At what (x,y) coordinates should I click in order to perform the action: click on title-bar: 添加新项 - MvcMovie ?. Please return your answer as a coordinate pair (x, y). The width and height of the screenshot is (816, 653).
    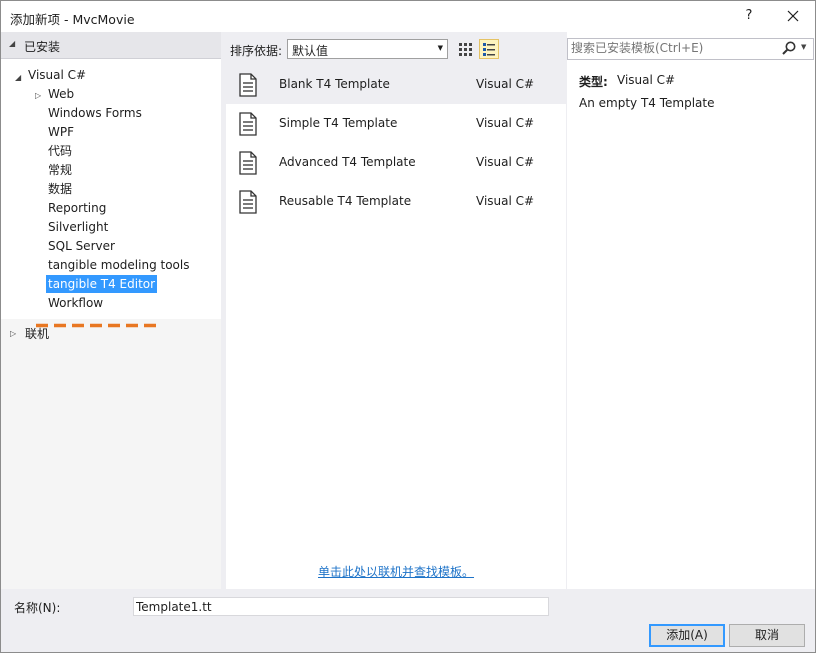
    Looking at the image, I should click on (408, 16).